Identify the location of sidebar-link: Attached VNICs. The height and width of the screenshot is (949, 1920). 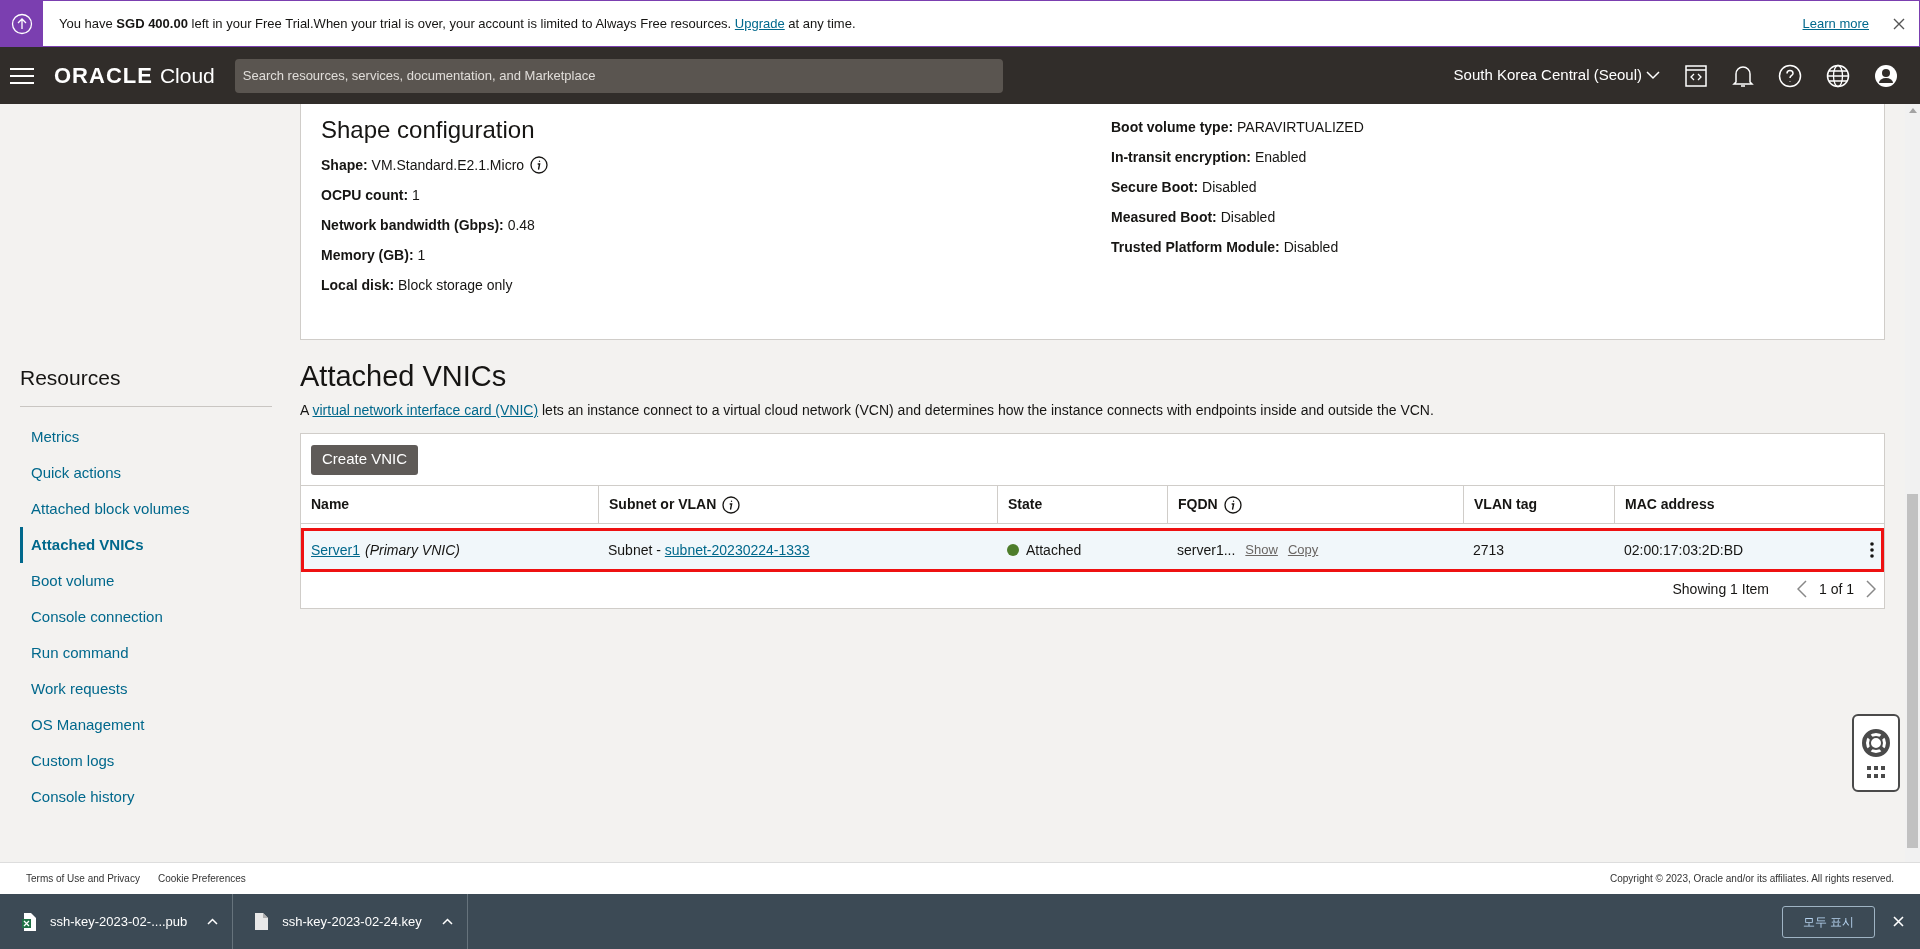
(146, 544).